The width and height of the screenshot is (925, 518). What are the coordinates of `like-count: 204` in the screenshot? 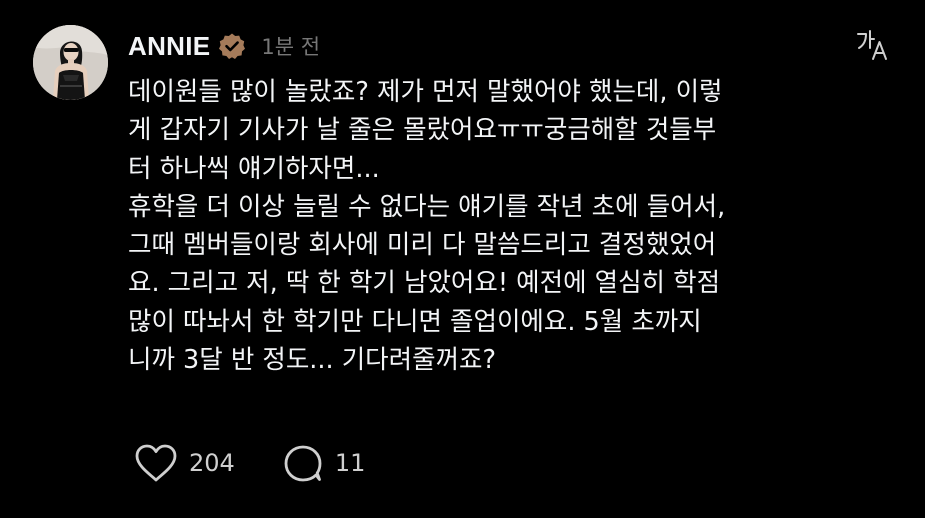 It's located at (212, 463).